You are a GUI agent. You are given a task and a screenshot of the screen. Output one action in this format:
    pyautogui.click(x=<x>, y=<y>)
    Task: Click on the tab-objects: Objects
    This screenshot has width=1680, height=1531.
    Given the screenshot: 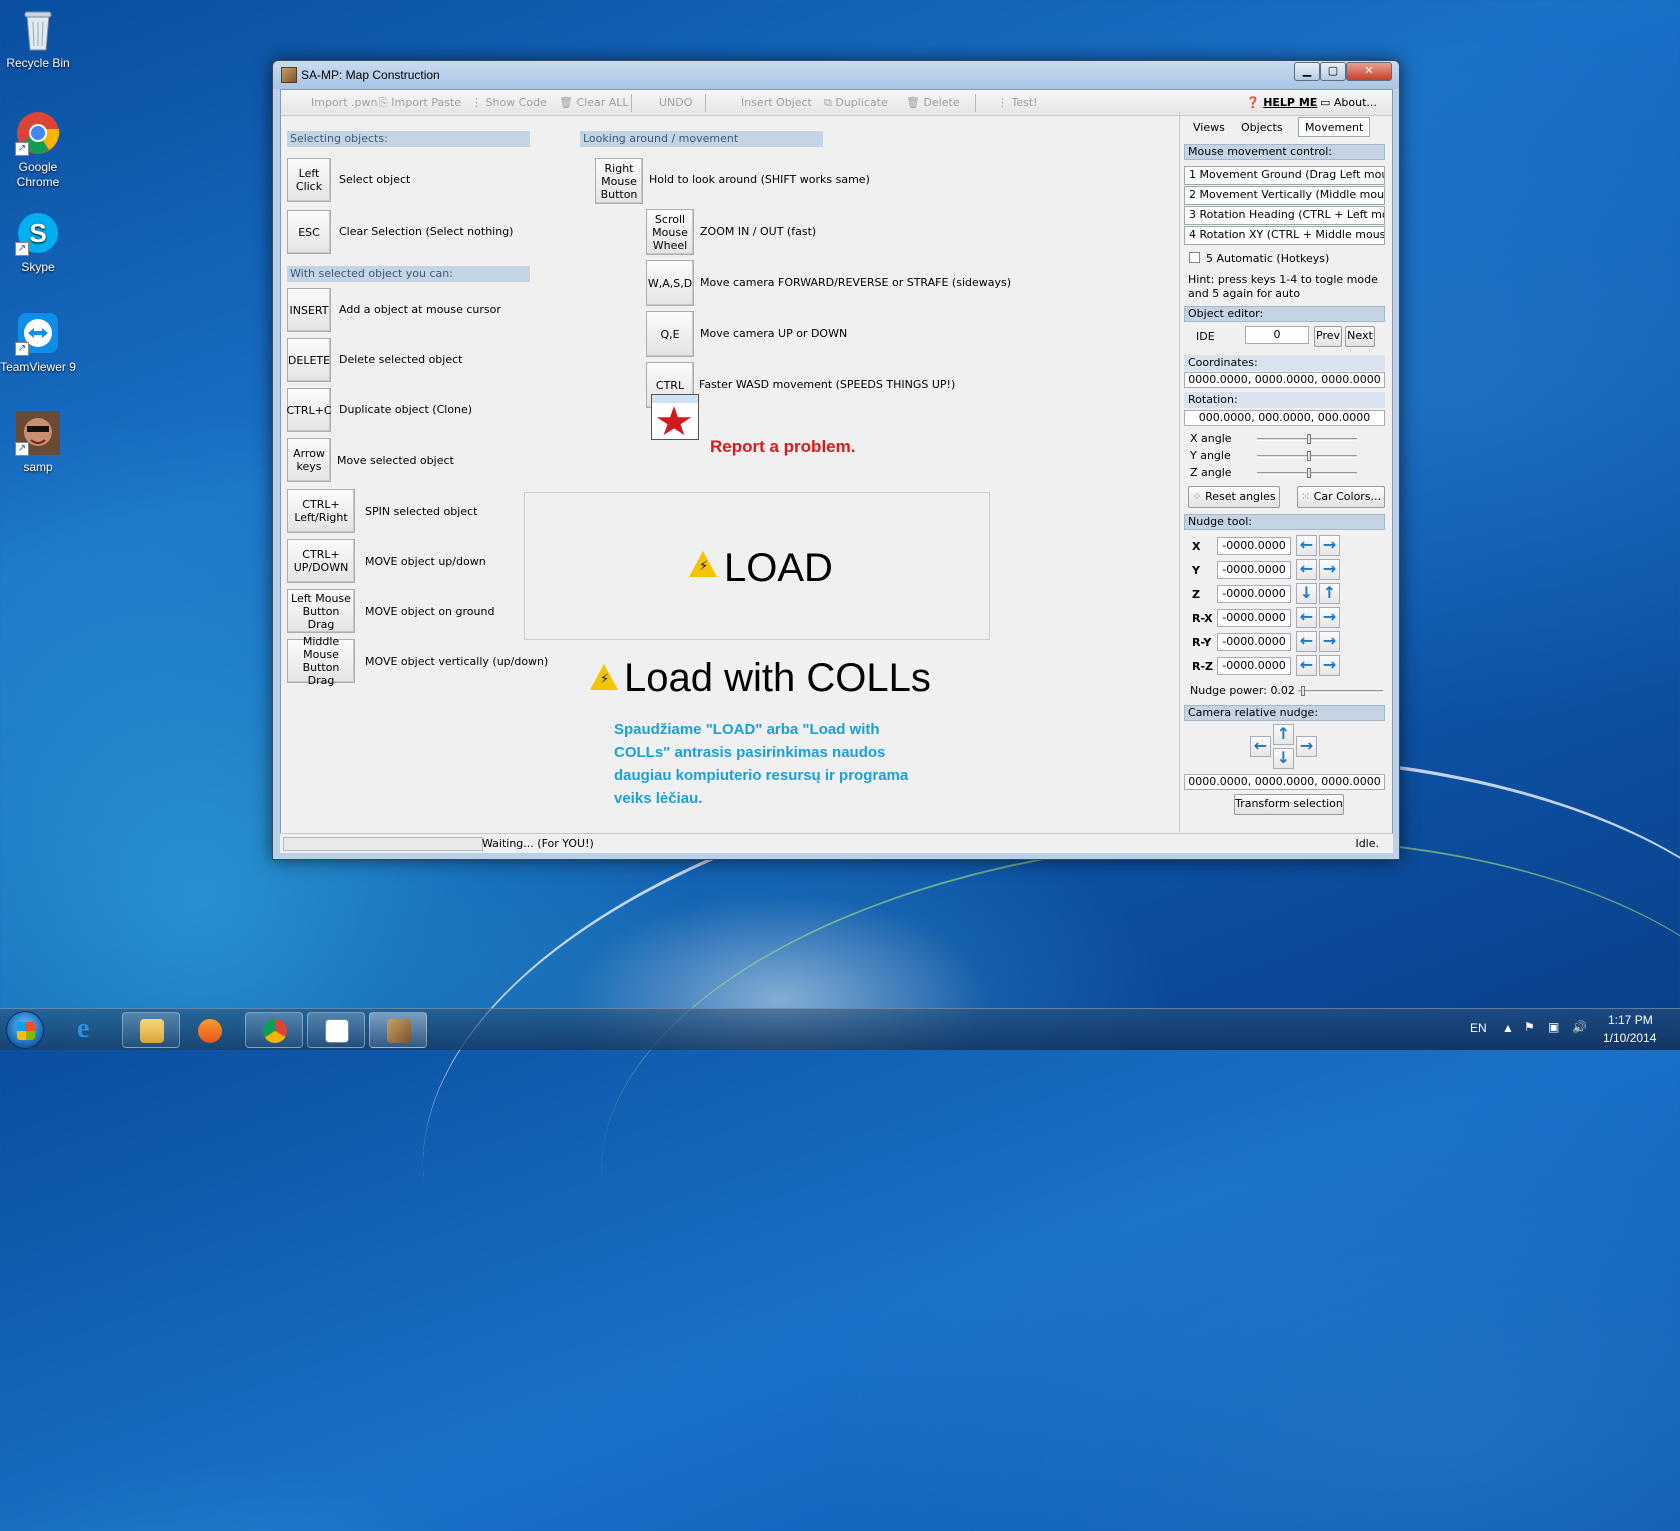 What is the action you would take?
    pyautogui.click(x=1262, y=127)
    